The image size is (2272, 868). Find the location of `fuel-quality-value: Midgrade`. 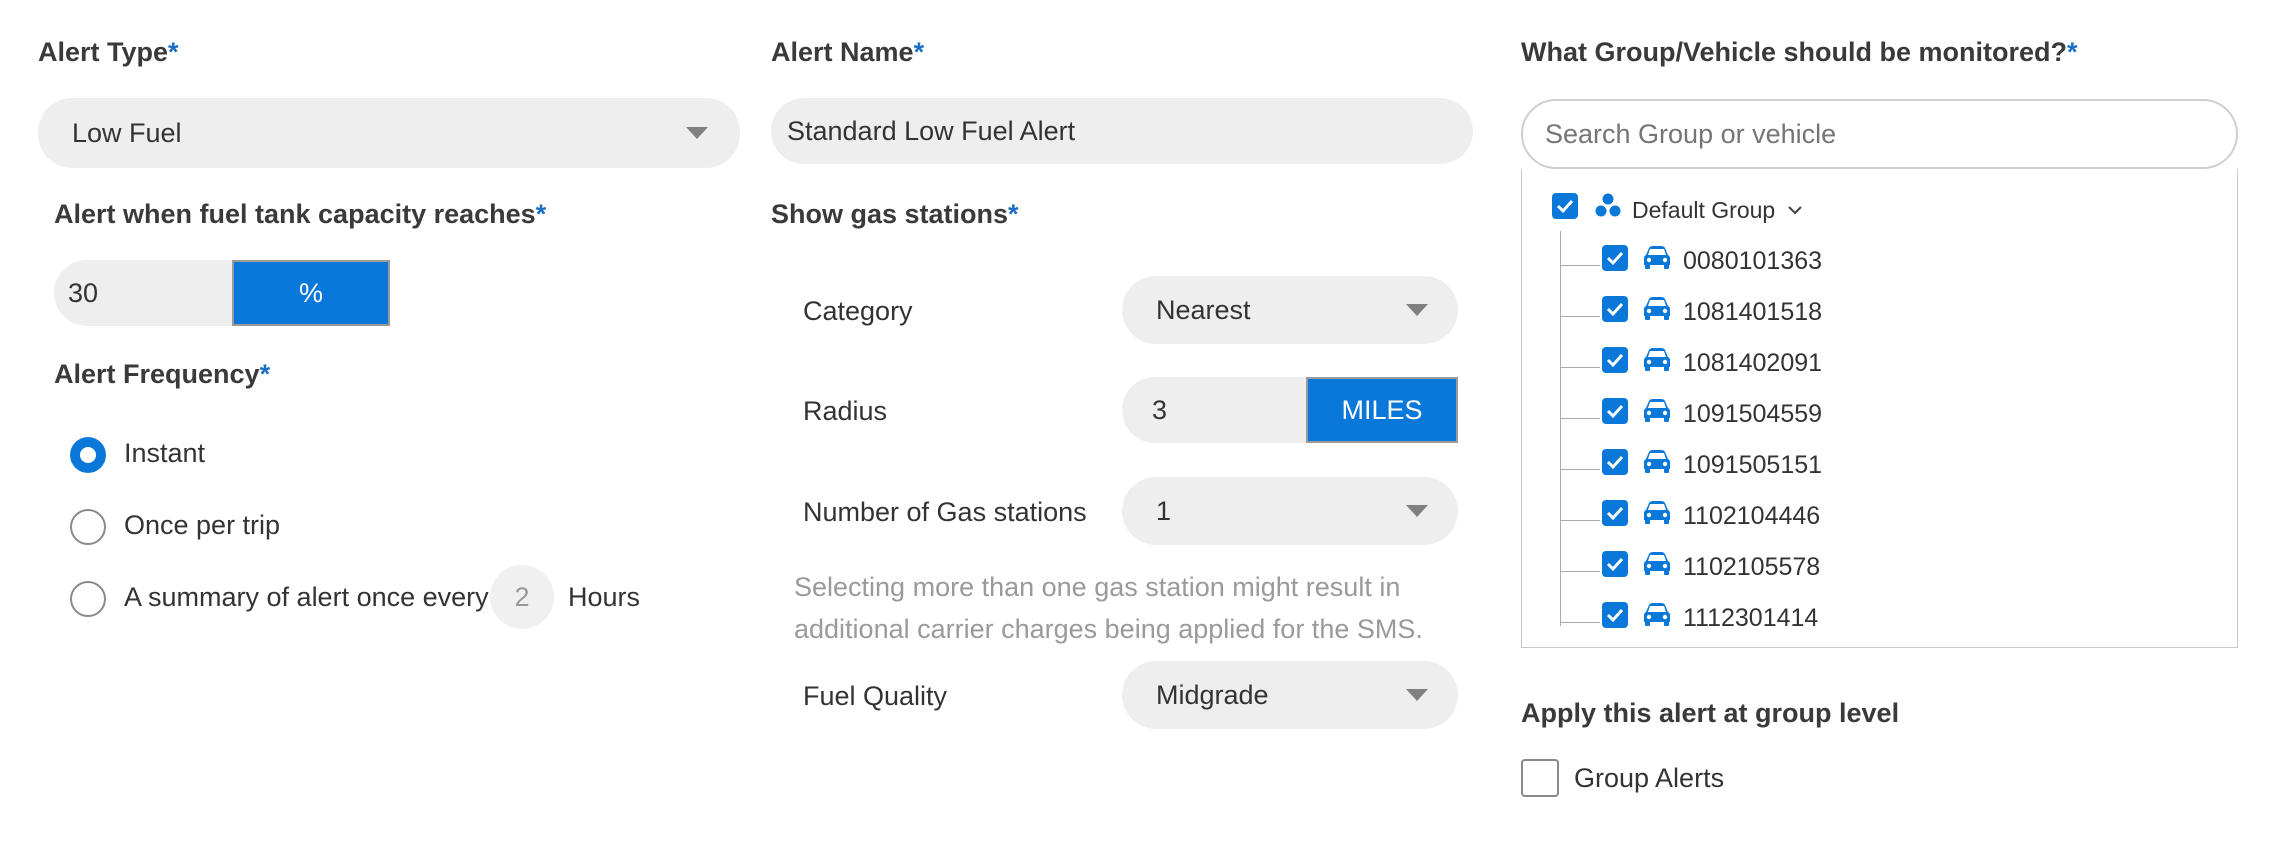

fuel-quality-value: Midgrade is located at coordinates (1212, 694).